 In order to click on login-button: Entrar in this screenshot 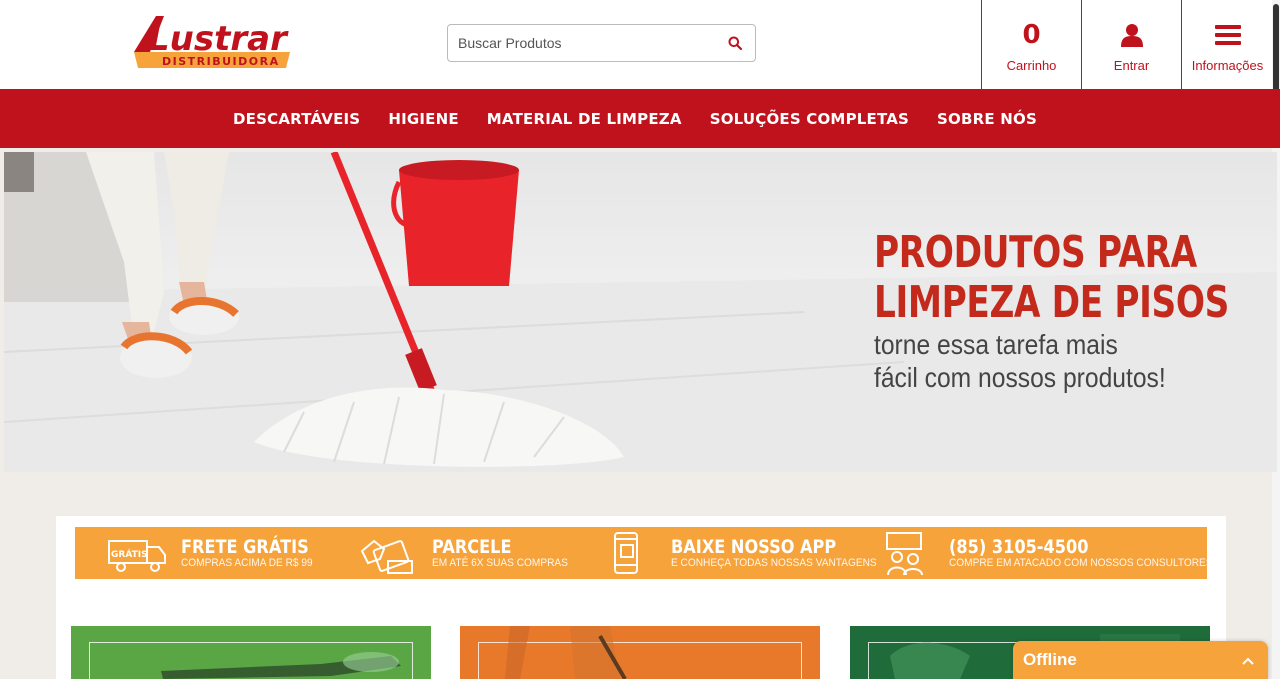, I will do `click(1131, 44)`.